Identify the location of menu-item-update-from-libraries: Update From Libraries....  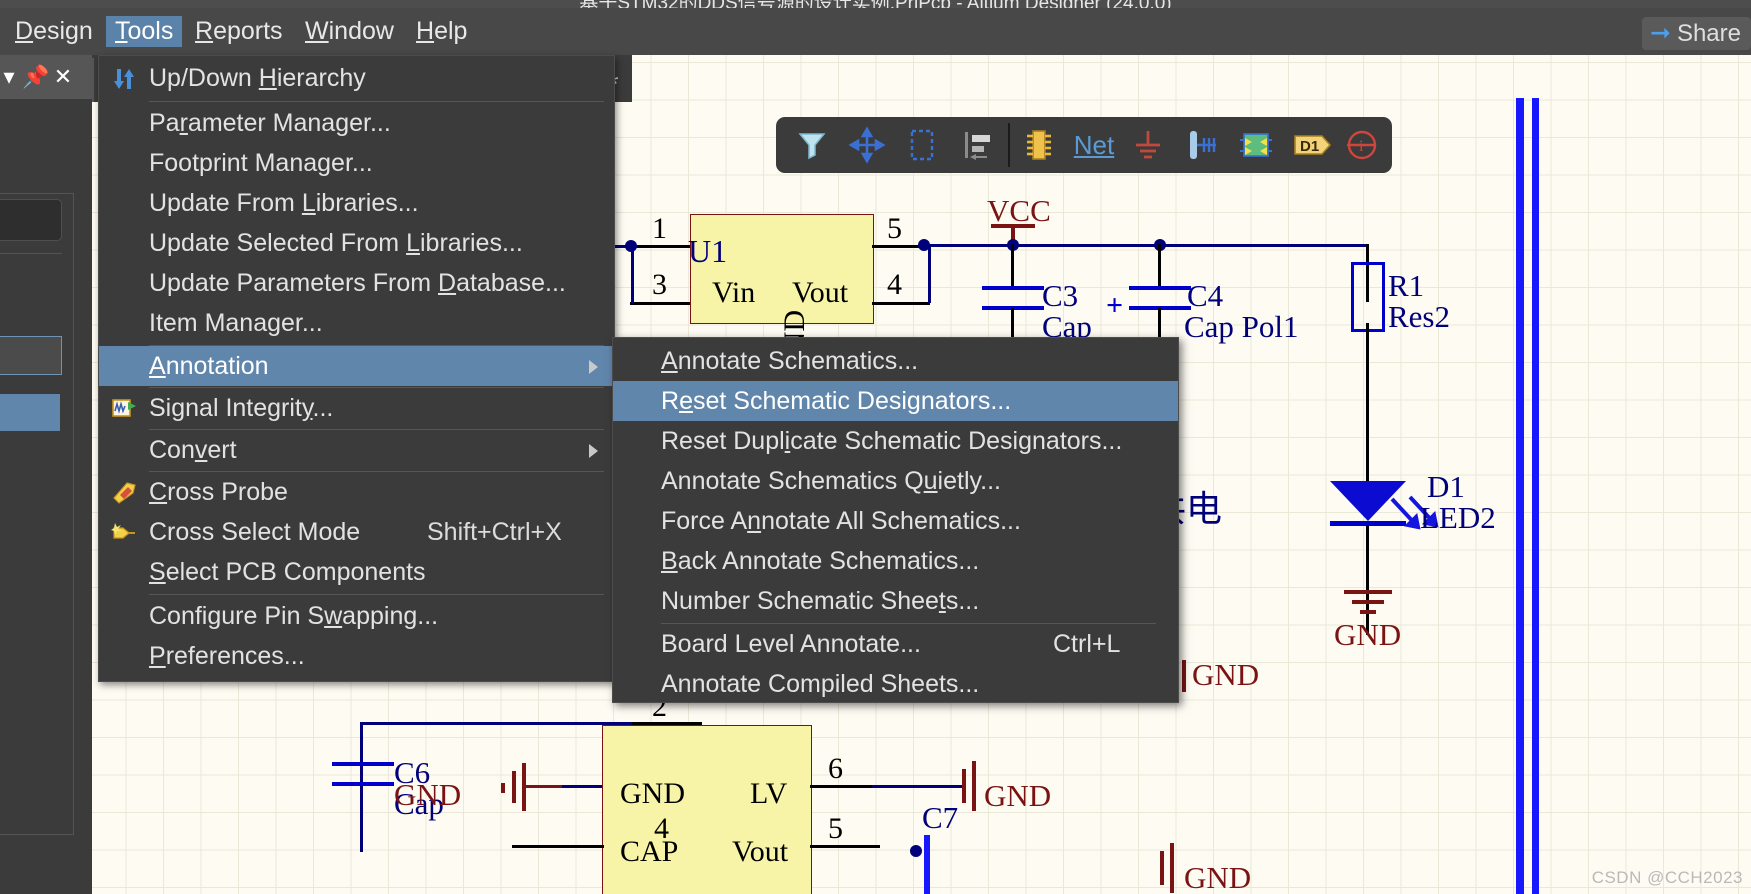
(356, 203).